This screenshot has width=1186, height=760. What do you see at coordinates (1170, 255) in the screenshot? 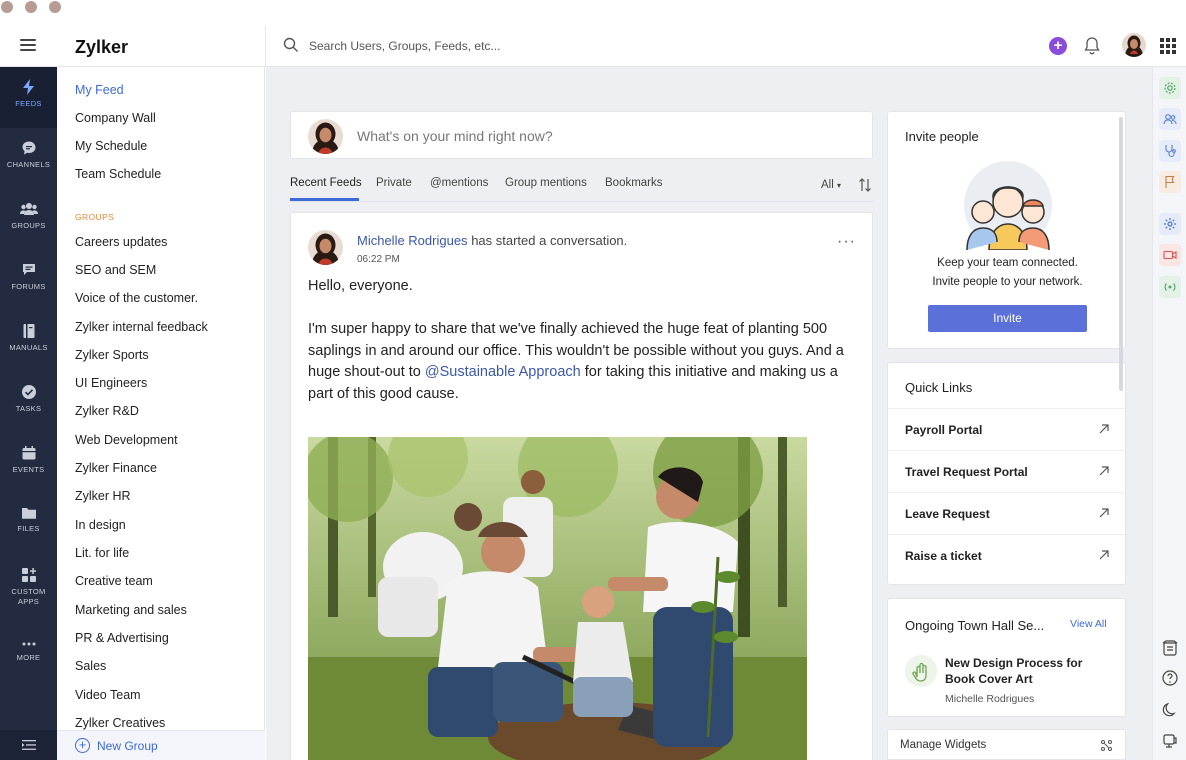
I see `app-video-button` at bounding box center [1170, 255].